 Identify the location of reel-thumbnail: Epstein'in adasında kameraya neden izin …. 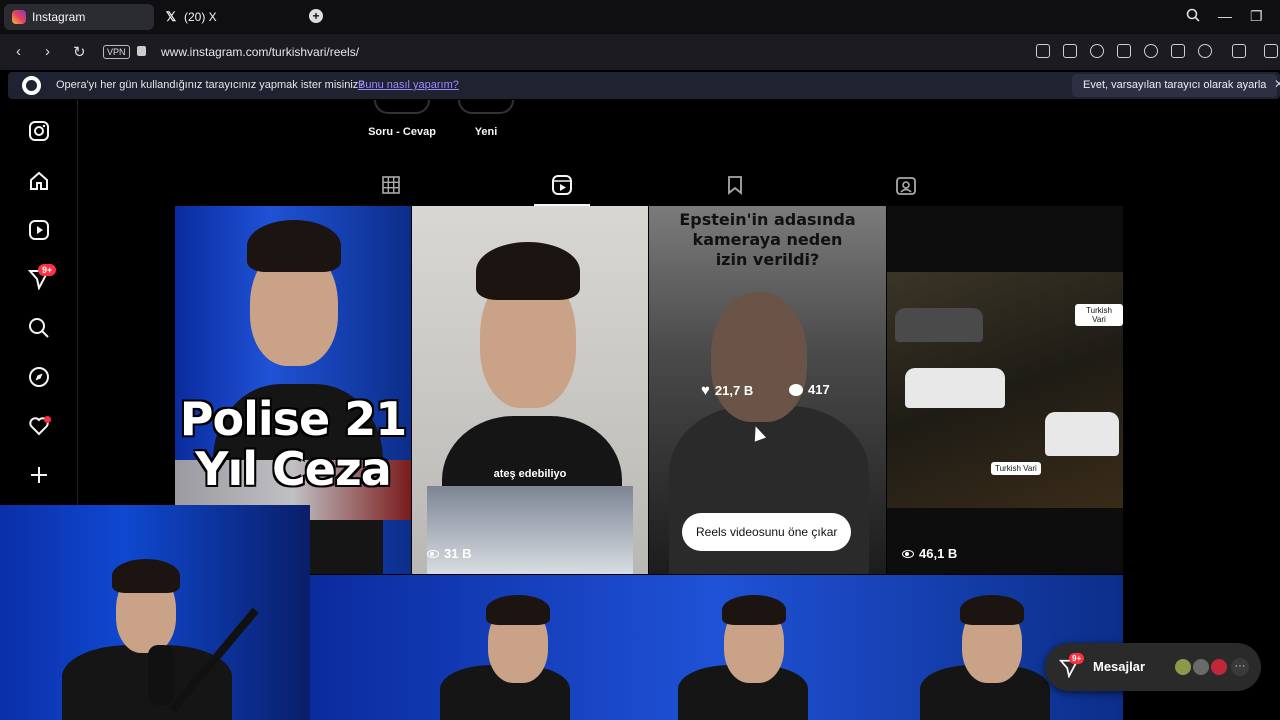
(767, 390).